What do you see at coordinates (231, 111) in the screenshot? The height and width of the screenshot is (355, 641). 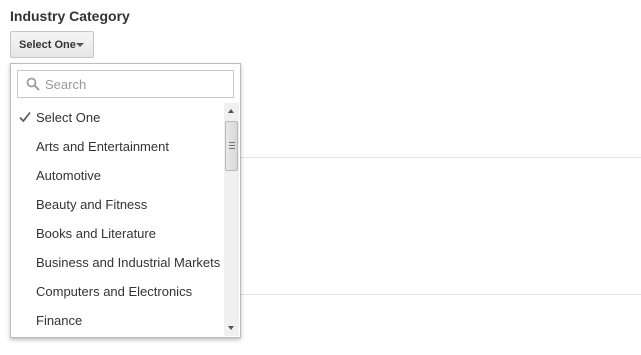 I see `scroll-up-icon` at bounding box center [231, 111].